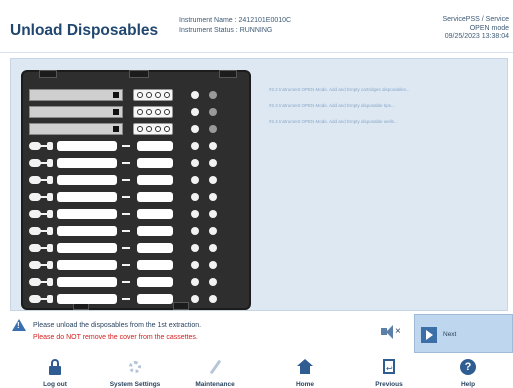  I want to click on nav-help: ? Help, so click(468, 372).